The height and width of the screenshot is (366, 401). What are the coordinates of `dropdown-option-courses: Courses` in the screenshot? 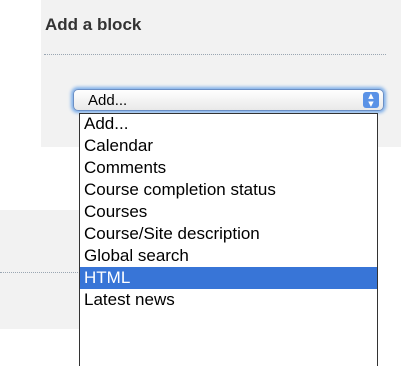 It's located at (228, 212).